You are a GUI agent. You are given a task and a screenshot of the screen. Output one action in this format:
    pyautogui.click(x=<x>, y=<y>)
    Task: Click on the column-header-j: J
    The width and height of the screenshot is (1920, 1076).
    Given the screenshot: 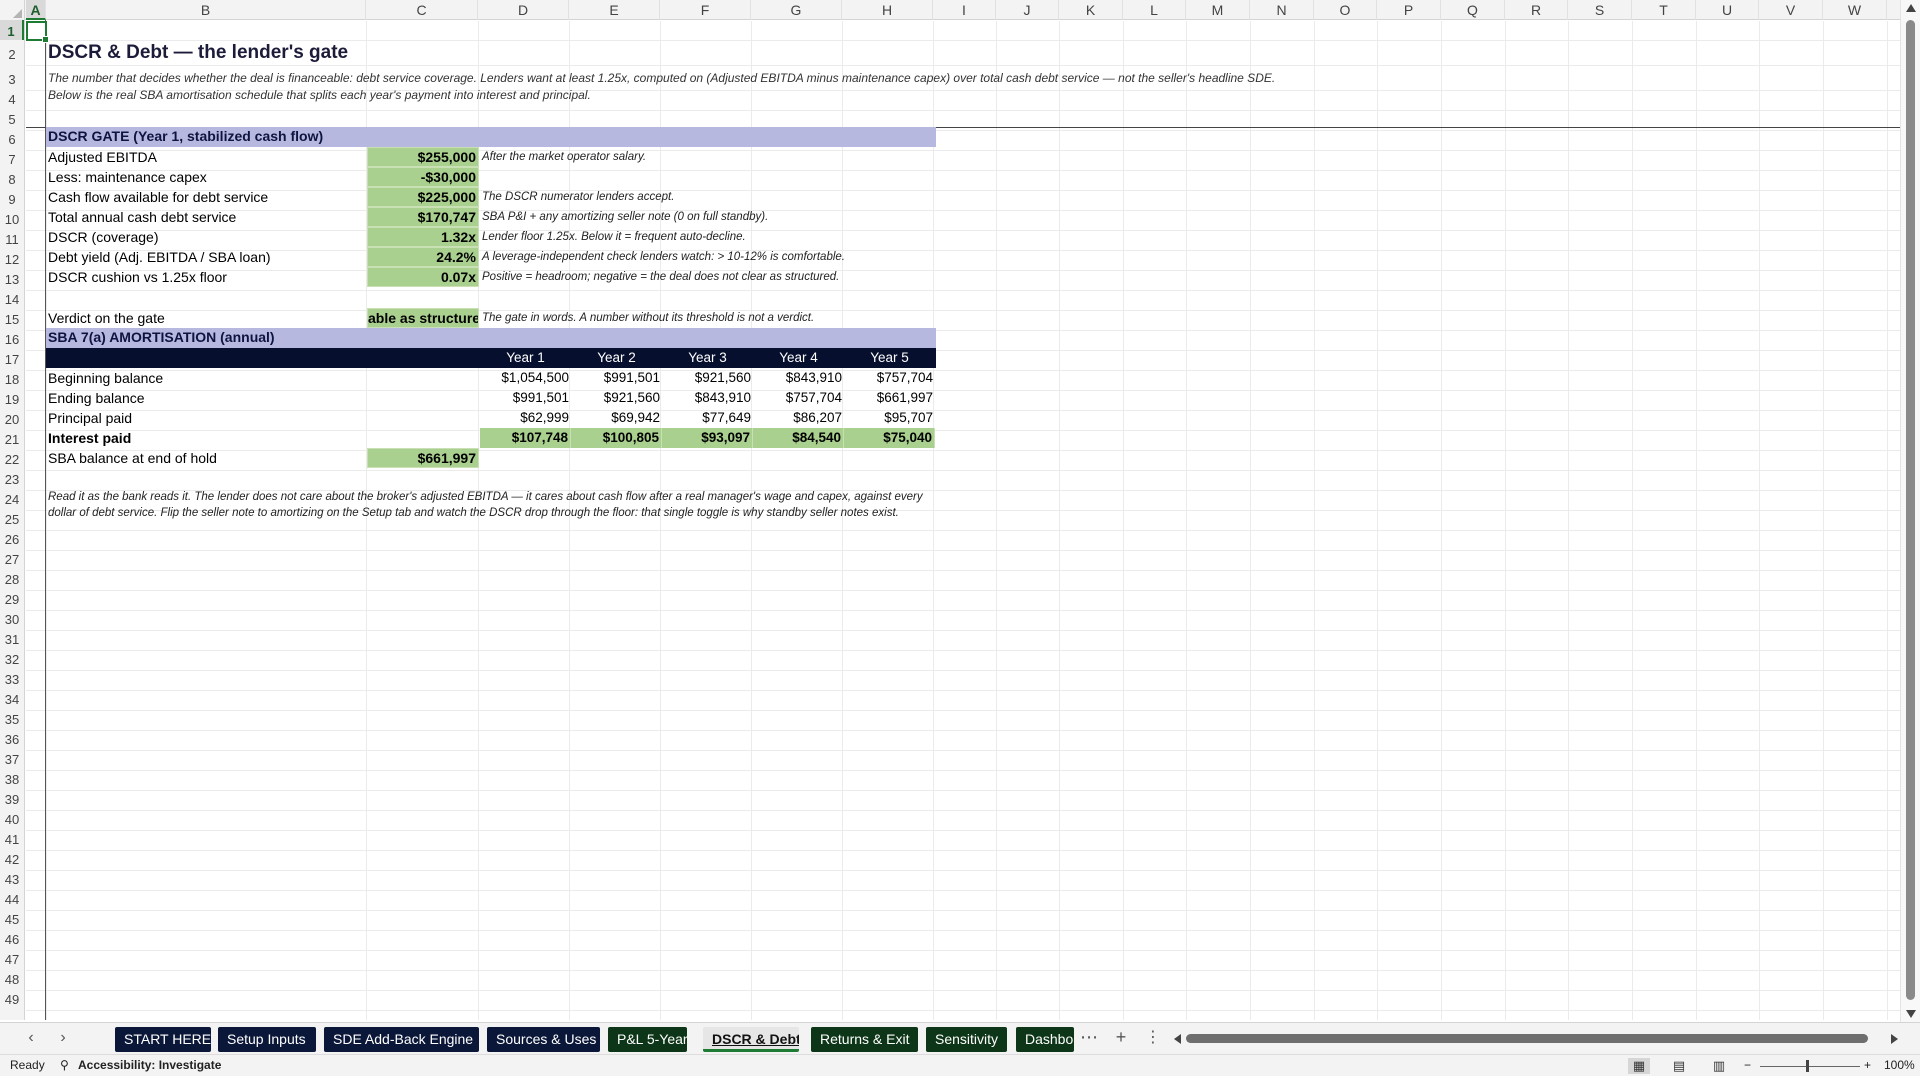 What is the action you would take?
    pyautogui.click(x=1027, y=10)
    